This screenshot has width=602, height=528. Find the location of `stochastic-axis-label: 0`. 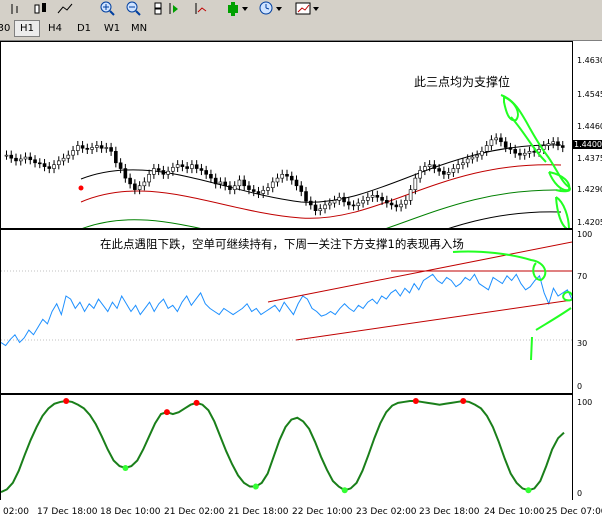

stochastic-axis-label: 0 is located at coordinates (580, 493).